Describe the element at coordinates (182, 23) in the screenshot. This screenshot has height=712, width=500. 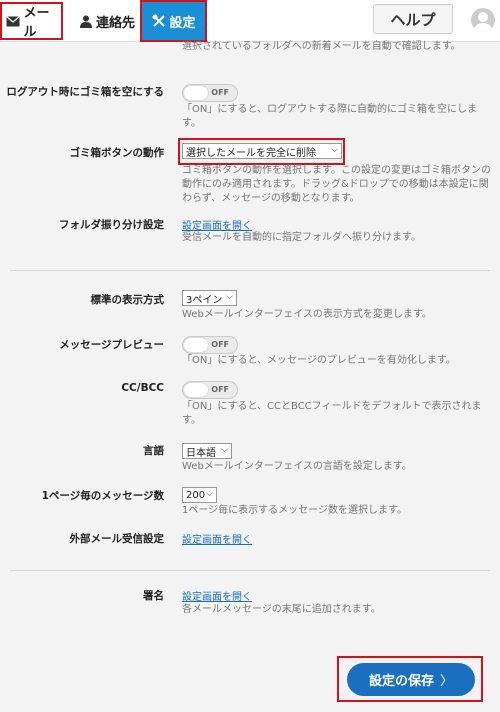
I see `tab-settings-label: 設定` at that location.